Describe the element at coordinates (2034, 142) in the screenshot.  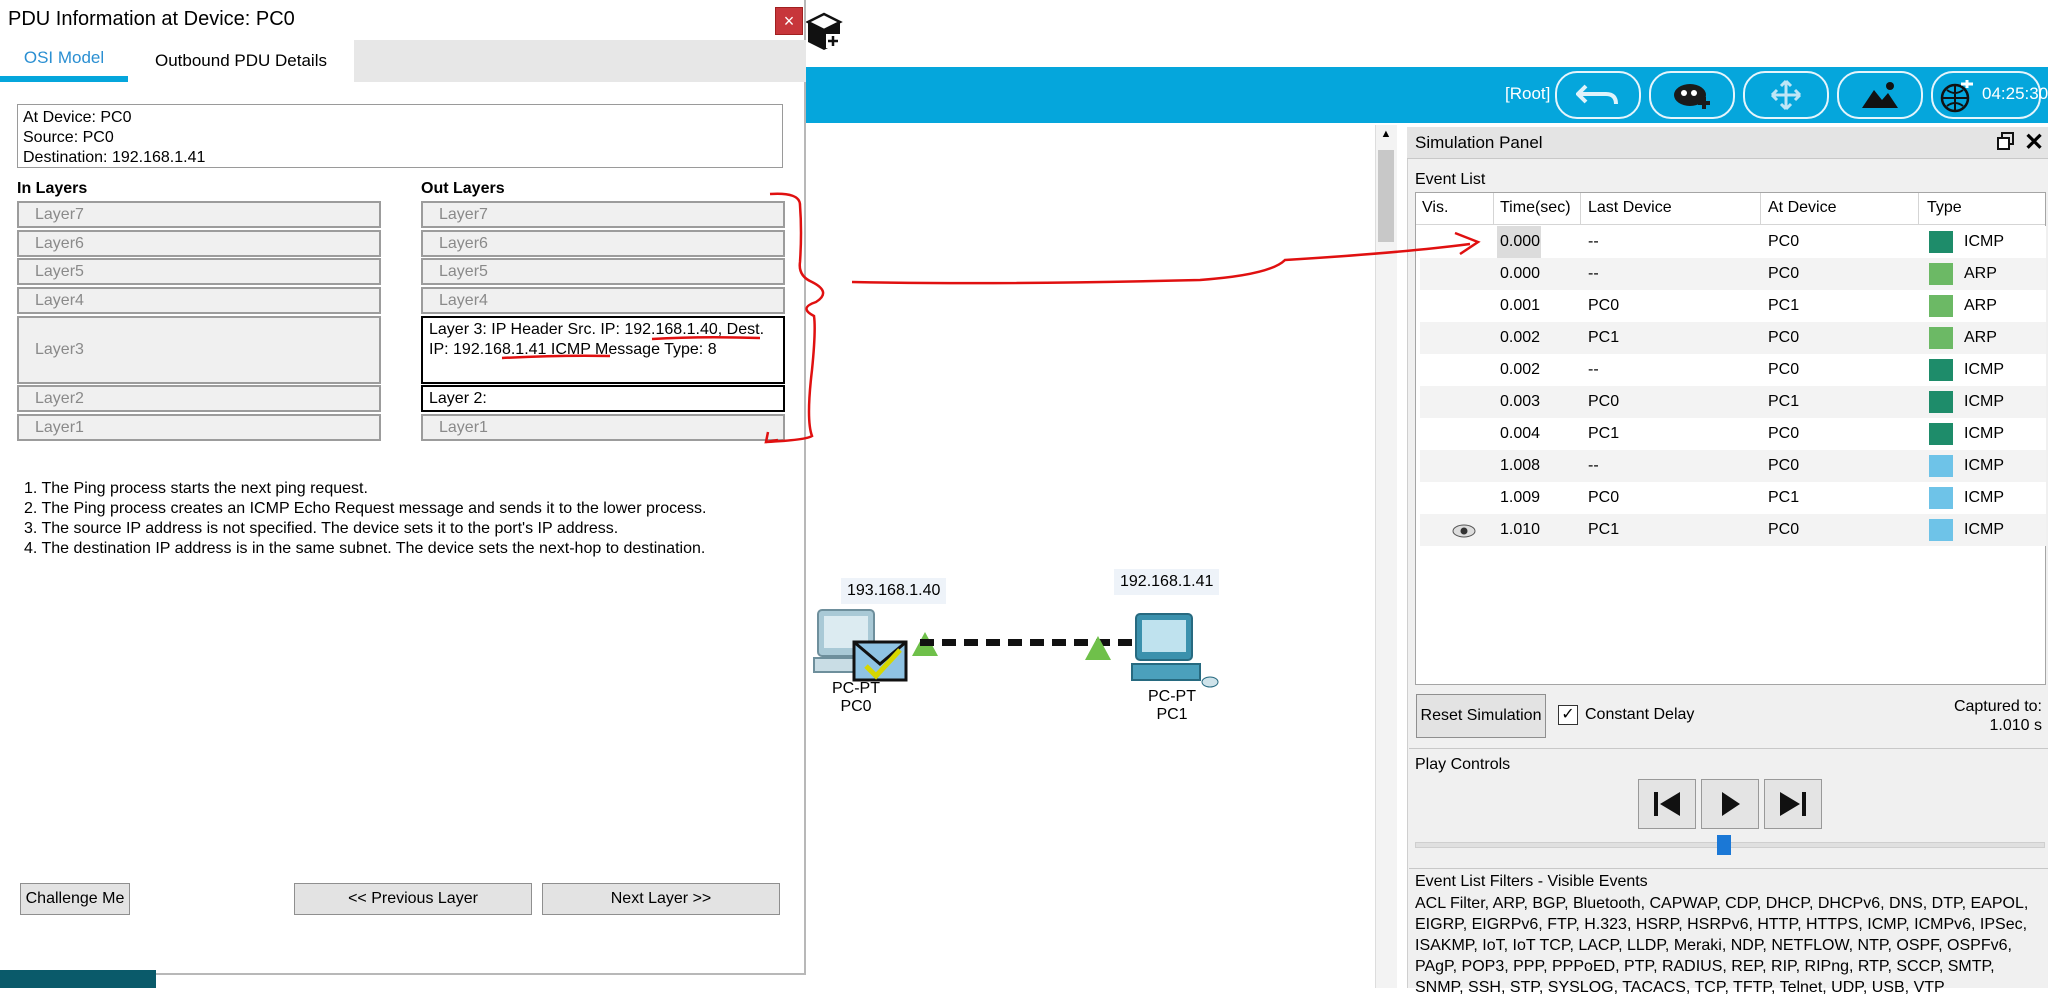
I see `panel-close-icon: ✕` at that location.